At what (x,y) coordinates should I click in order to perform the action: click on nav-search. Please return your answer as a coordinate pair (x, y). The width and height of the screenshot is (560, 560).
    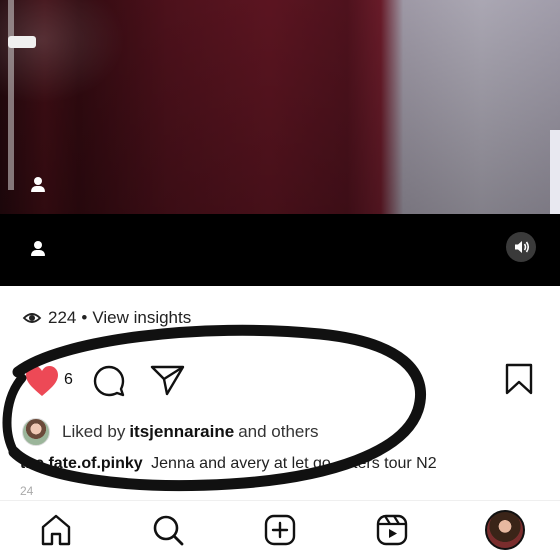
    Looking at the image, I should click on (168, 530).